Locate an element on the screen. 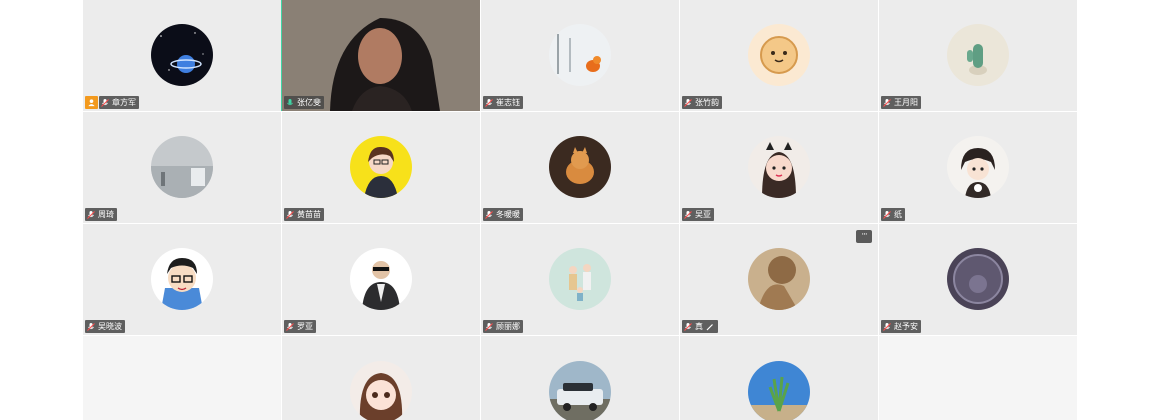 This screenshot has height=420, width=1160. participant-name-tag: 吴亚 is located at coordinates (698, 214).